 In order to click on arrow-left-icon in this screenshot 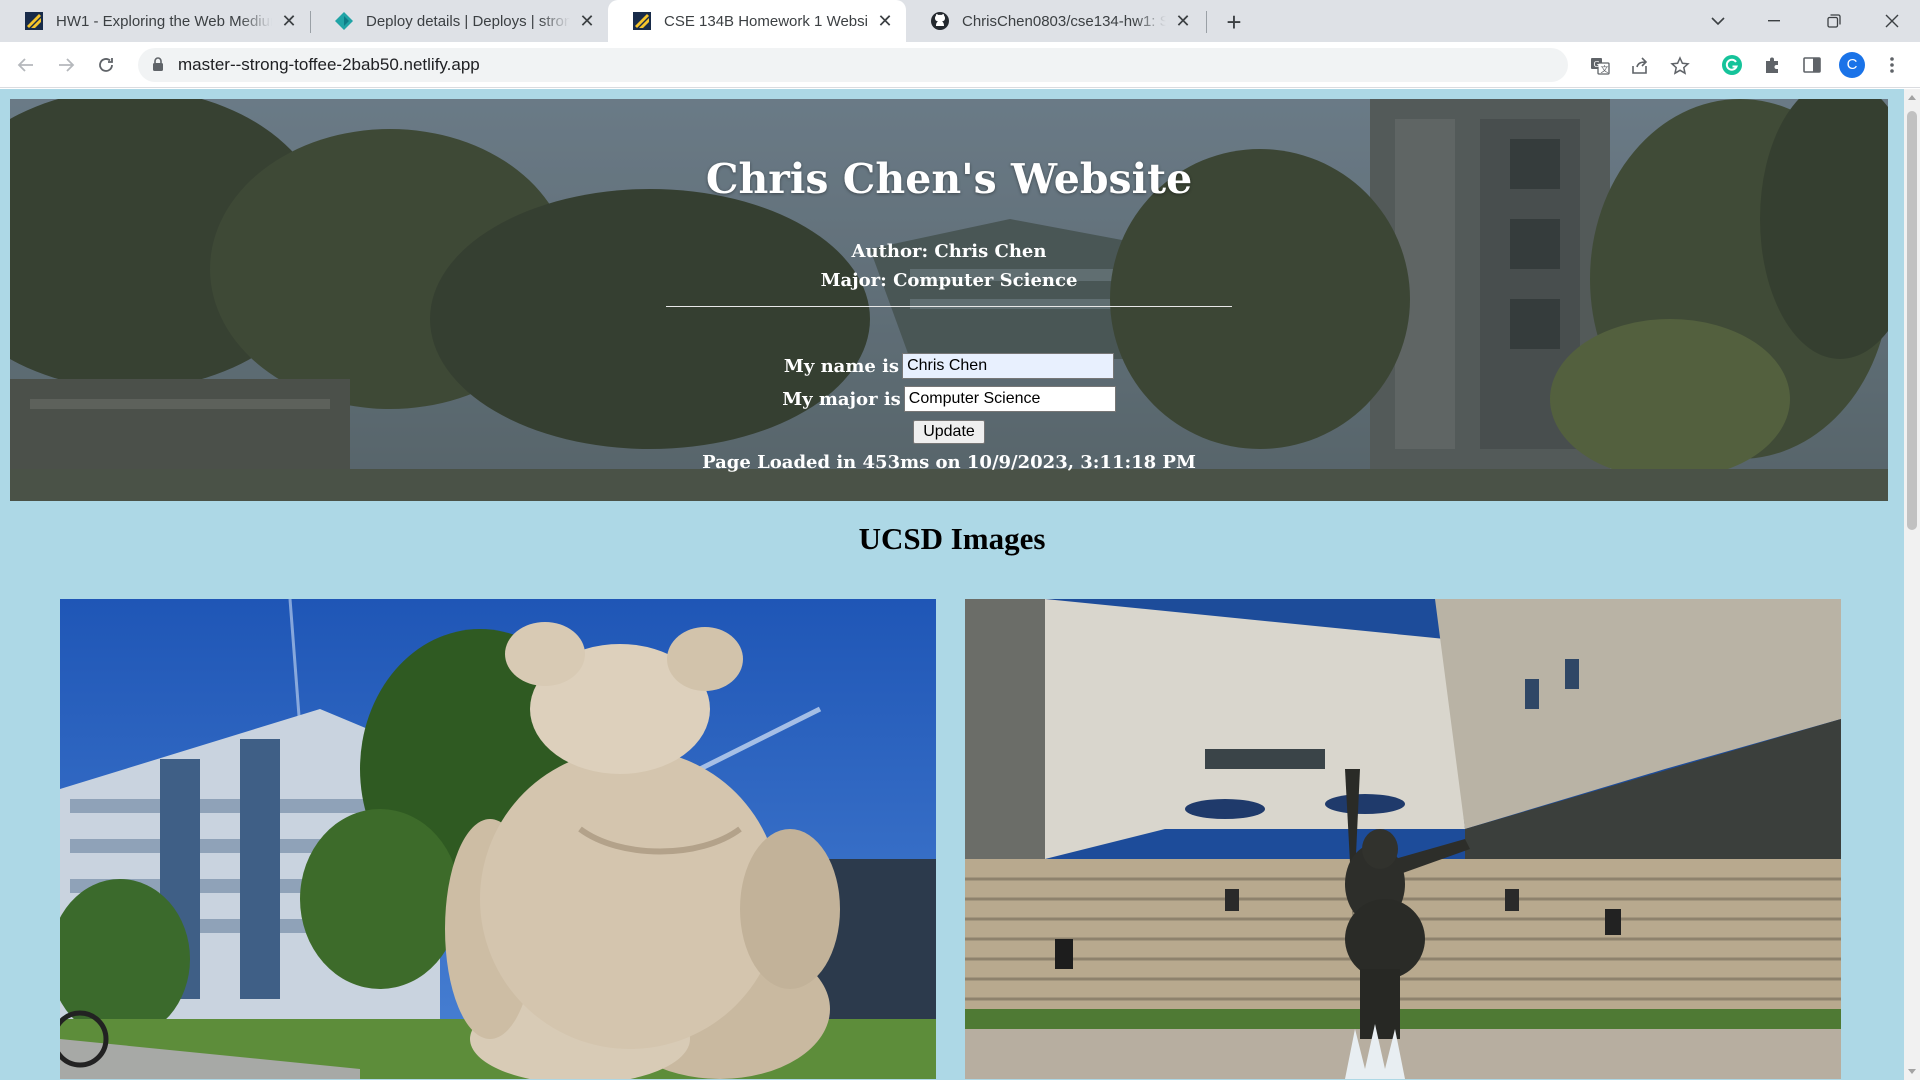, I will do `click(25, 65)`.